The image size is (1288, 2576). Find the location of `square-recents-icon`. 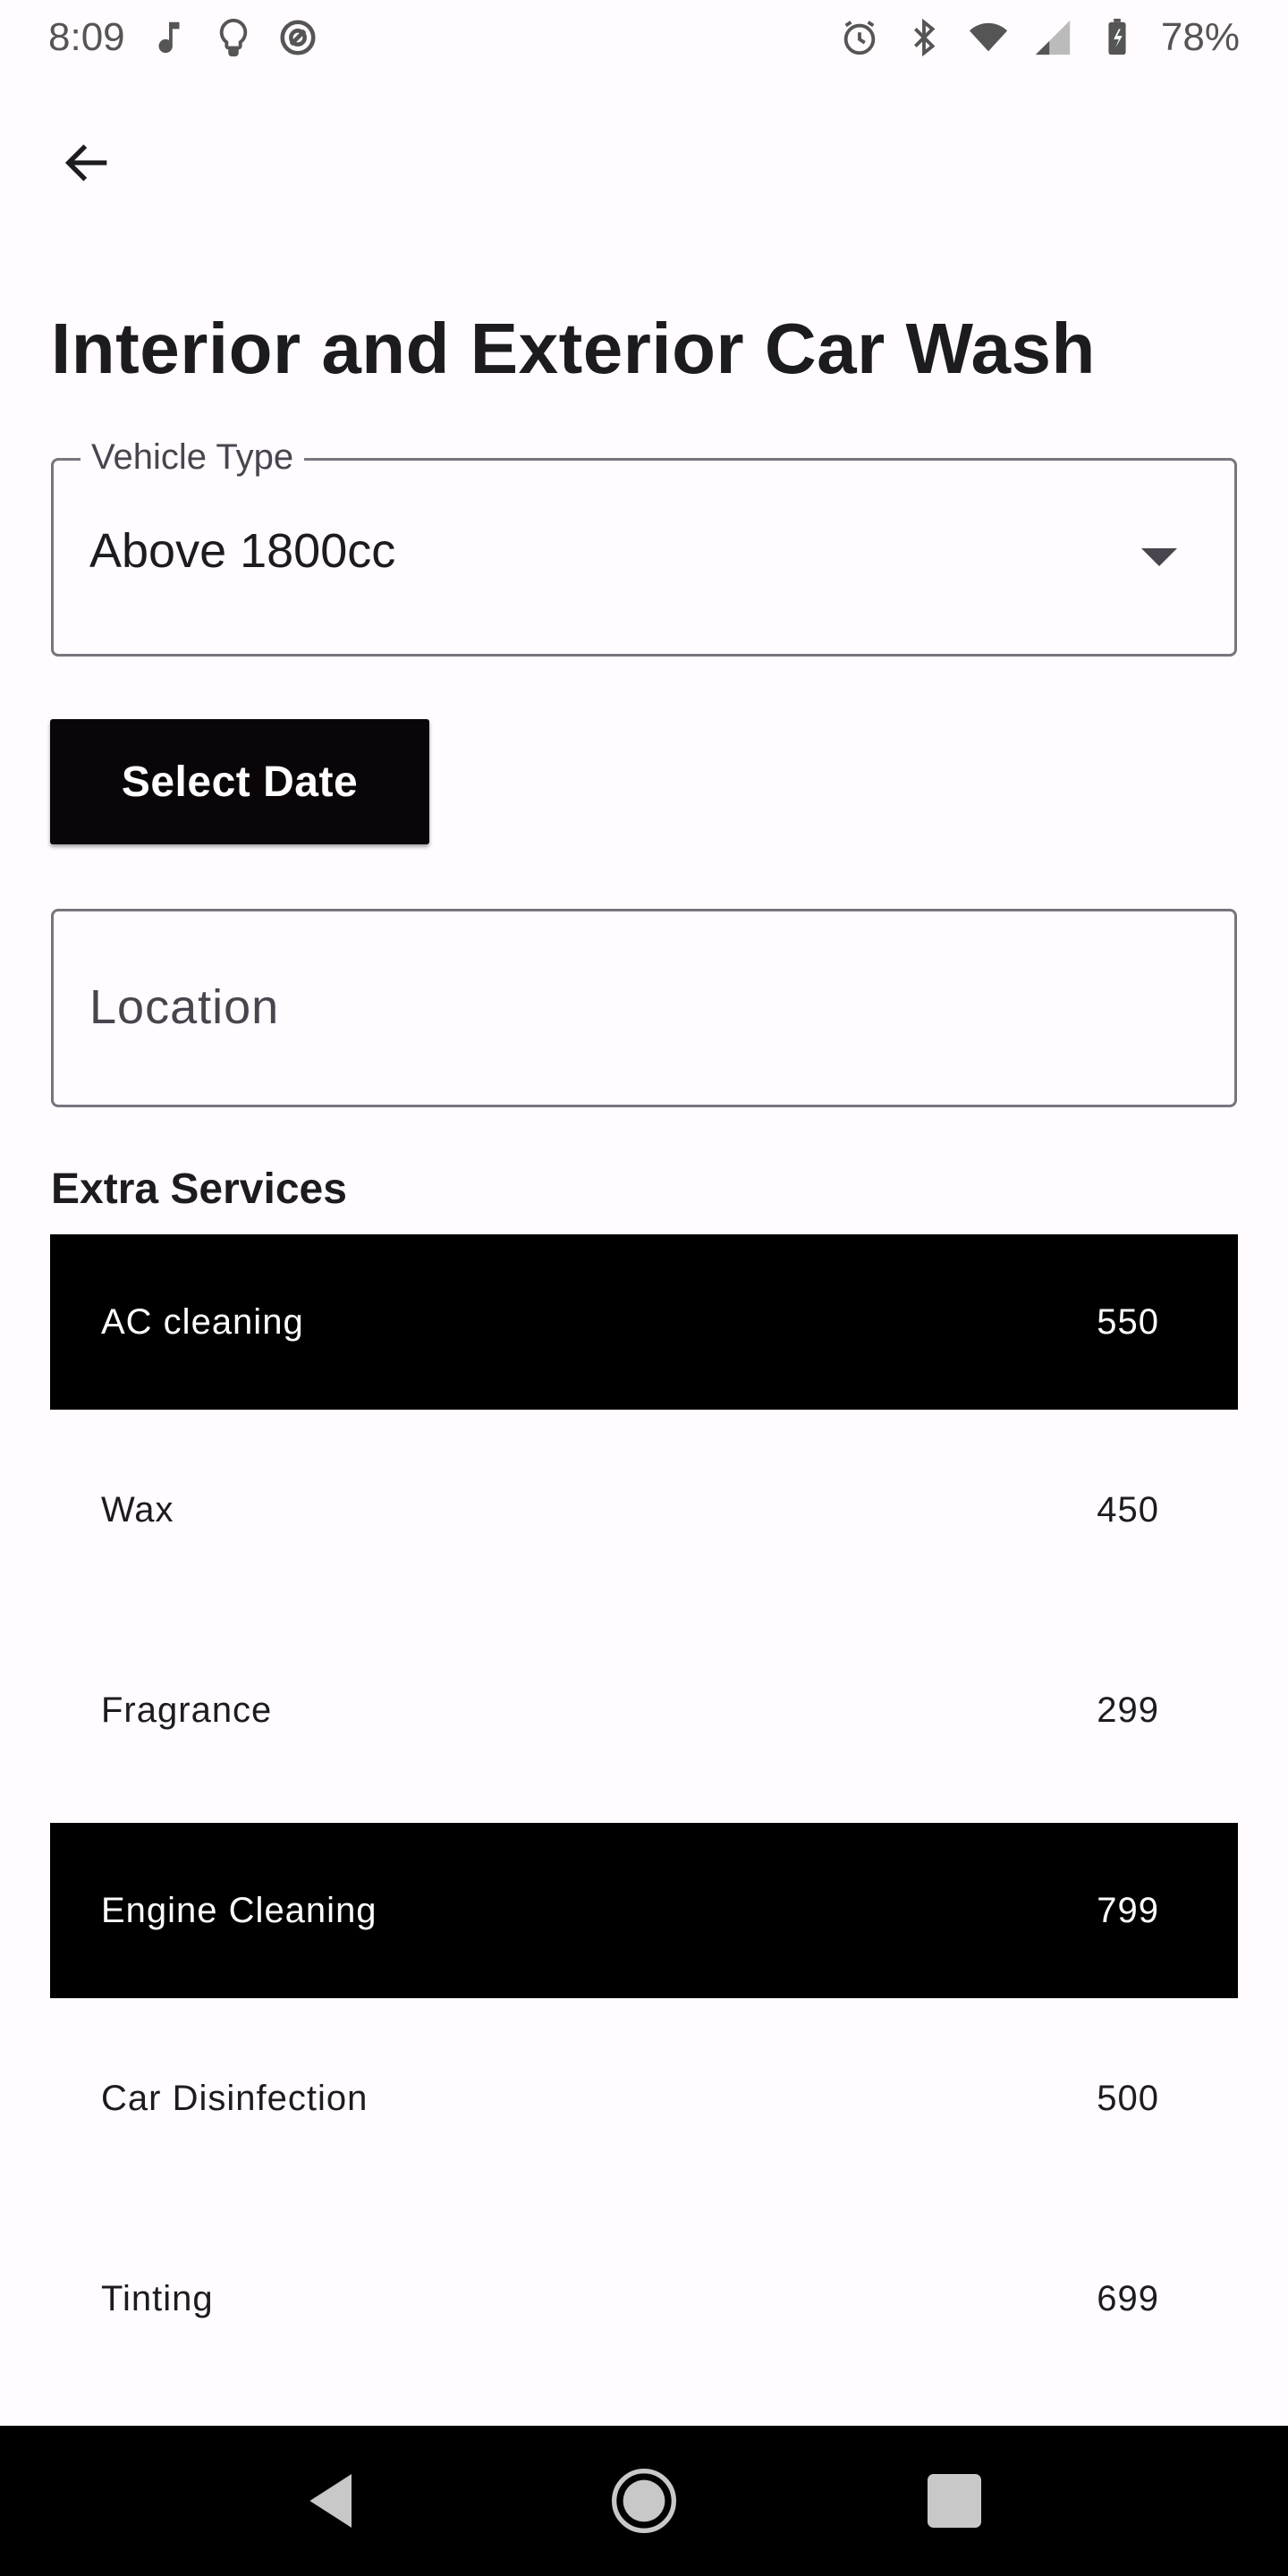

square-recents-icon is located at coordinates (954, 2501).